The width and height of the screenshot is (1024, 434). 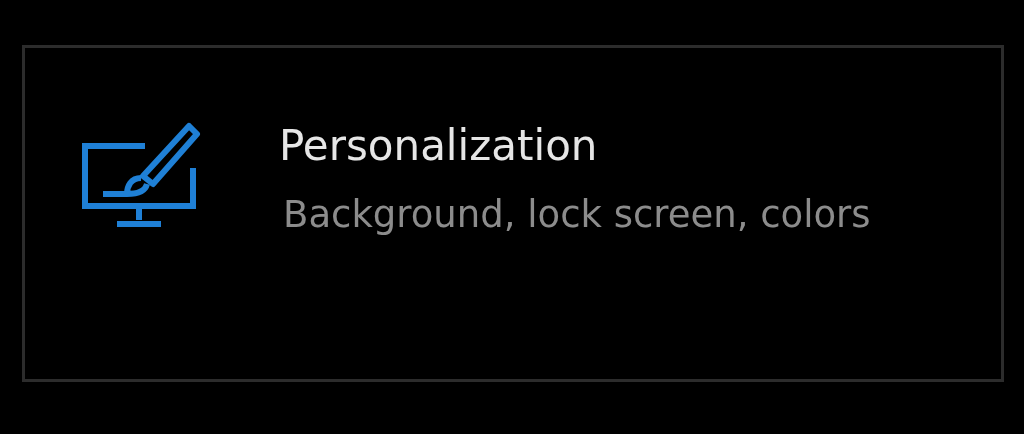 I want to click on tile-title: Personalization, so click(x=439, y=146).